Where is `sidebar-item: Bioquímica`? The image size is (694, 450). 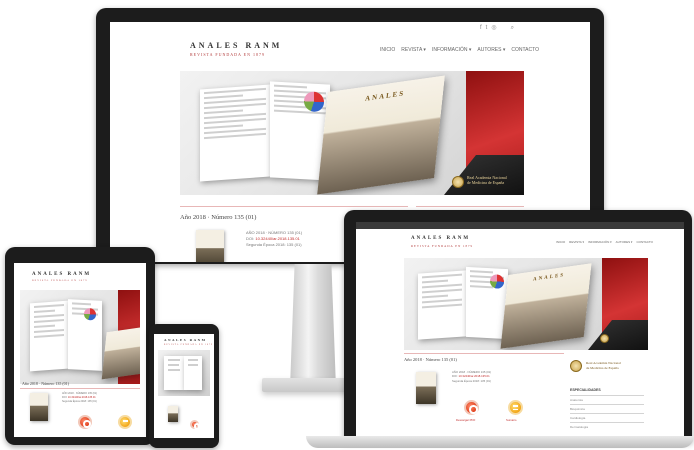
sidebar-item: Bioquímica is located at coordinates (577, 409).